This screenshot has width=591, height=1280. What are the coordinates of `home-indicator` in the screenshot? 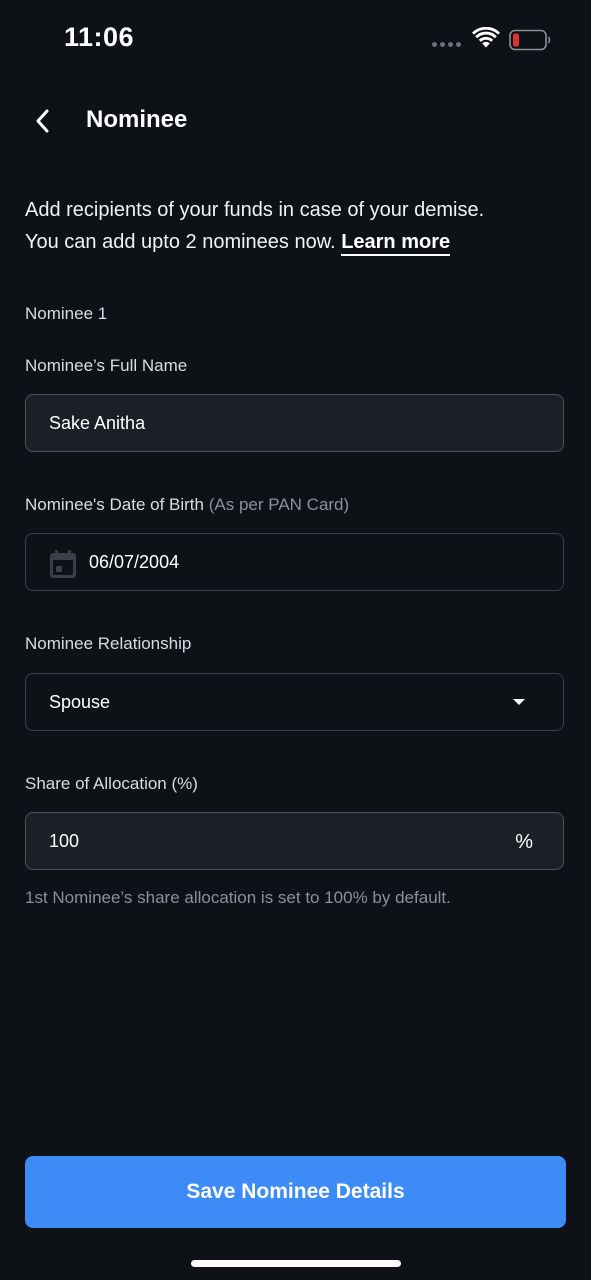 It's located at (296, 1263).